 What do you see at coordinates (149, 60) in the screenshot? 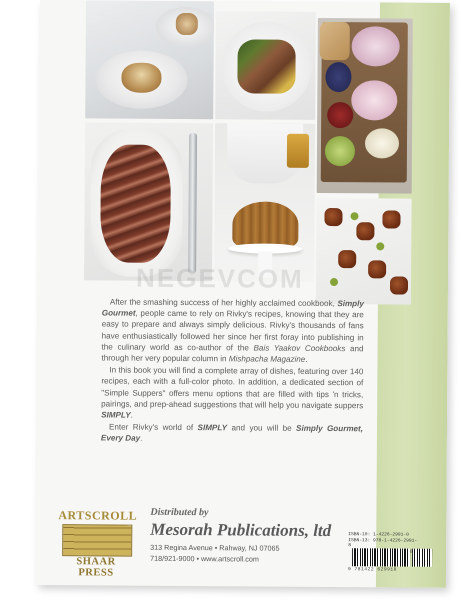
I see `photo-plated-roast` at bounding box center [149, 60].